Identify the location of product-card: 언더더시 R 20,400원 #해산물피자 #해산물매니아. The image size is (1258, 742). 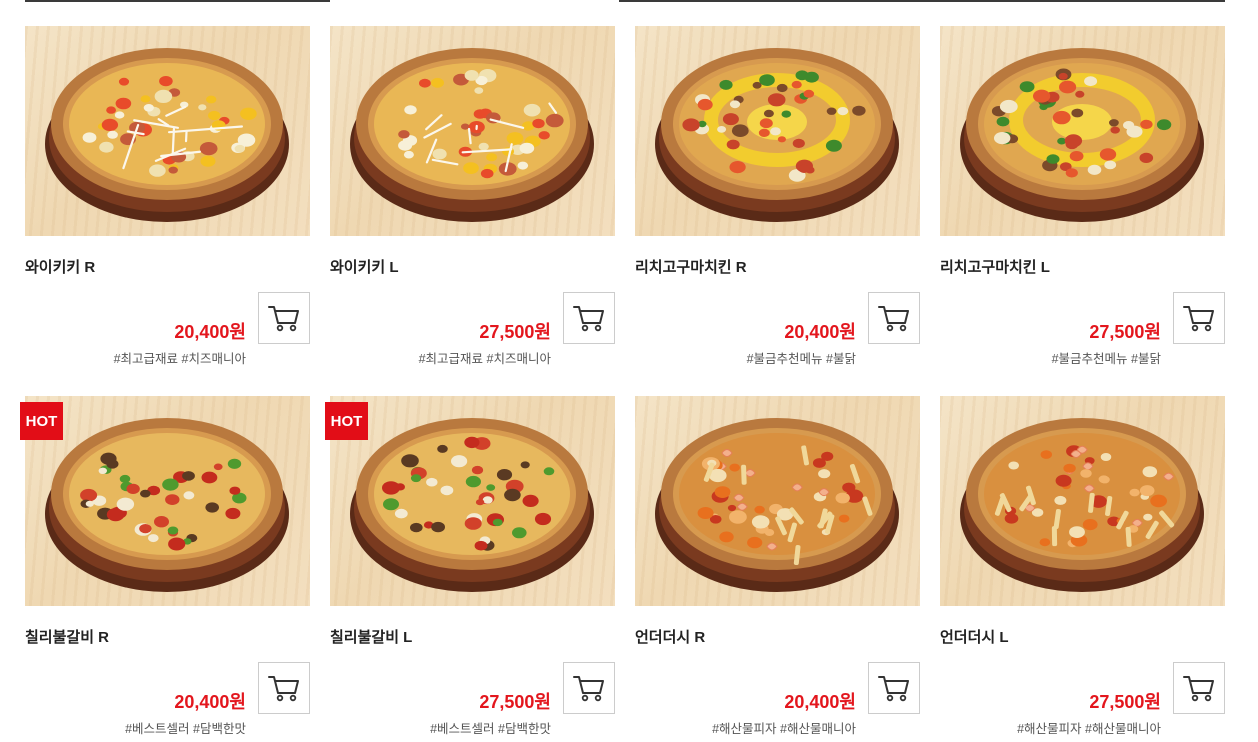
(777, 566).